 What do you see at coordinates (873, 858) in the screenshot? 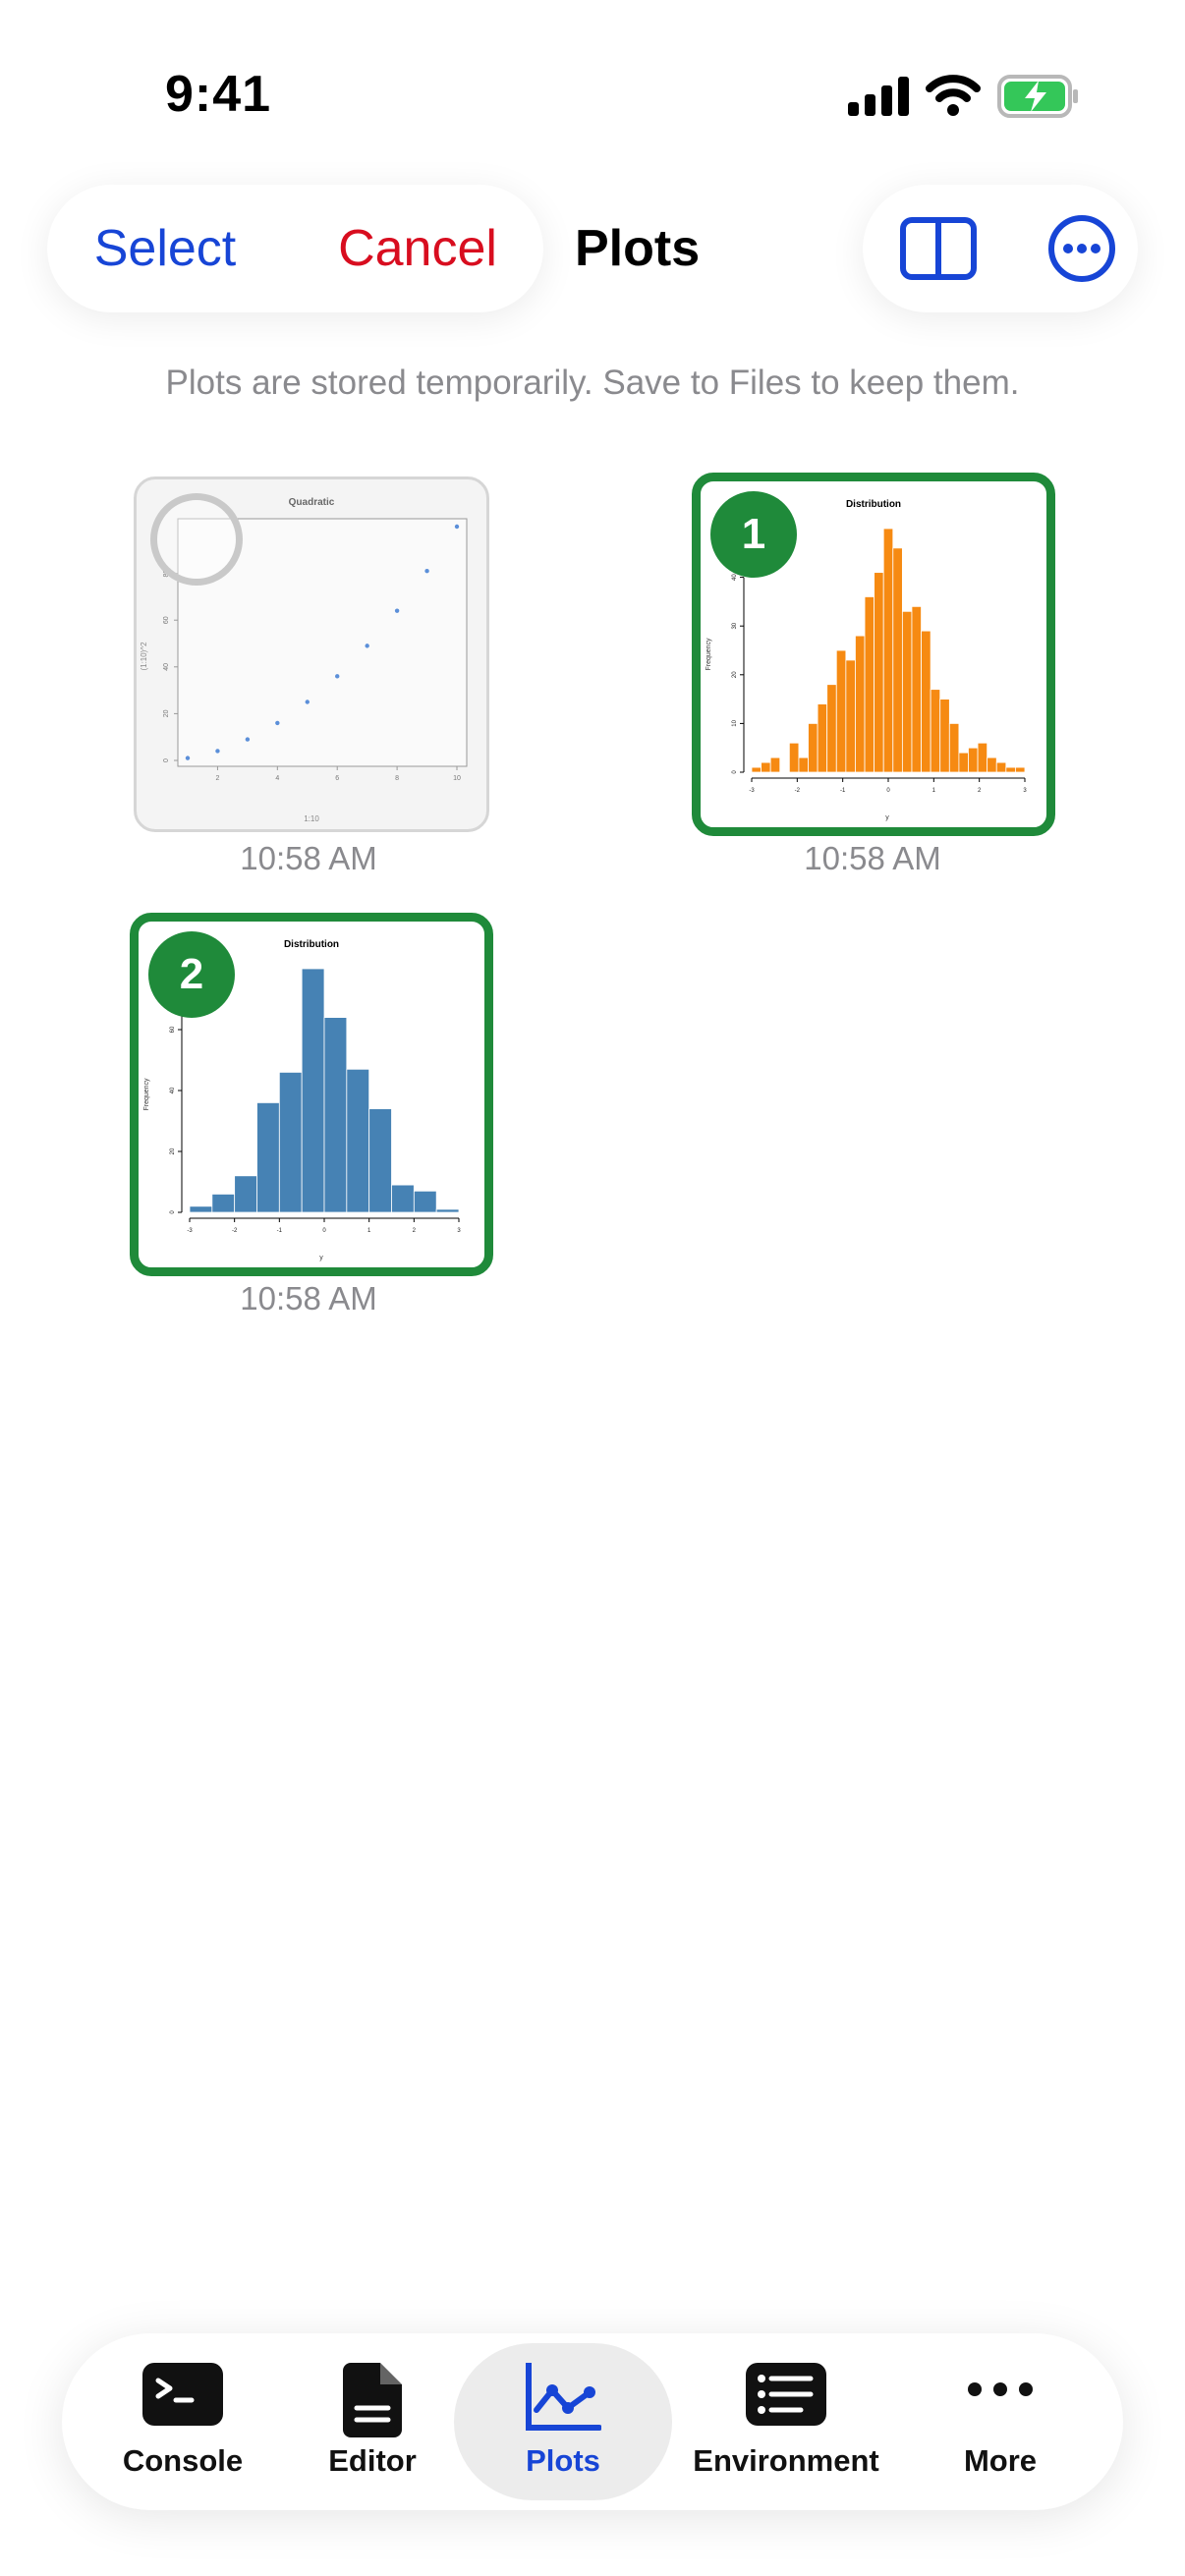
I see `plot-time: 10:58 AM` at bounding box center [873, 858].